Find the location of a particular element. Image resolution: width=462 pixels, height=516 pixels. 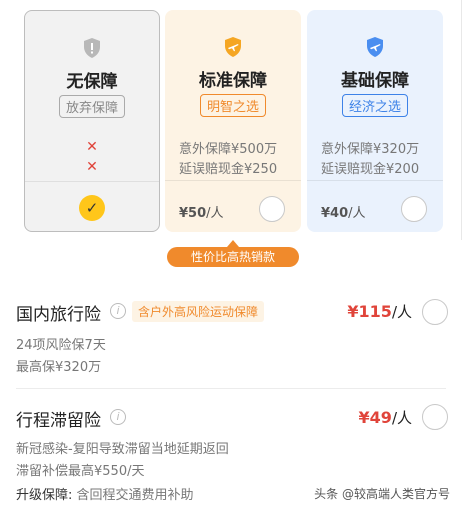

upgrade-line: 升级保障: 含回程交通费用补助 is located at coordinates (105, 495).